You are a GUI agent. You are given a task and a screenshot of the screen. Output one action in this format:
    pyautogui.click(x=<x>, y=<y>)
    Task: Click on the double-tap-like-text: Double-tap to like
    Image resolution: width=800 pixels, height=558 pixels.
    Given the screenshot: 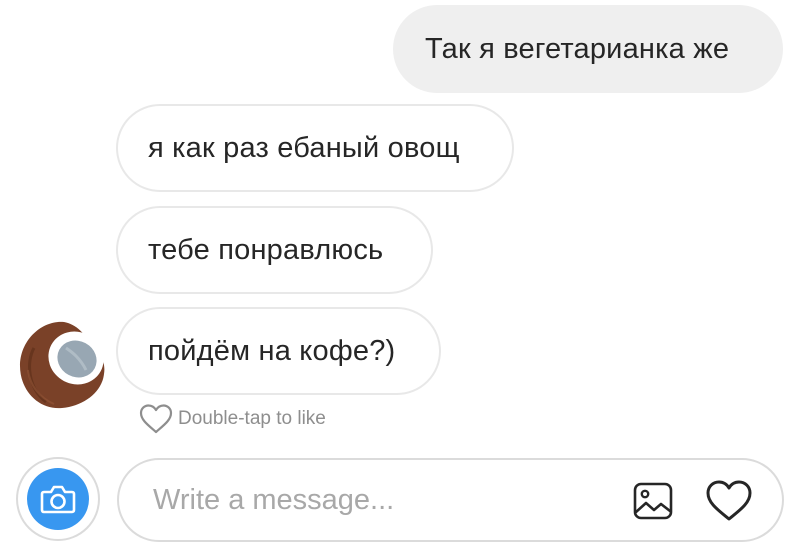 What is the action you would take?
    pyautogui.click(x=252, y=418)
    